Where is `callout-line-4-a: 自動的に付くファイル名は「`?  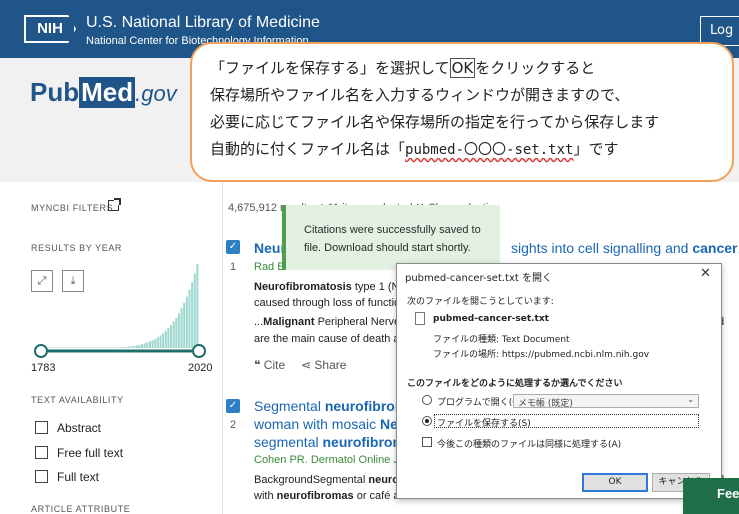 callout-line-4-a: 自動的に付くファイル名は「 is located at coordinates (308, 149).